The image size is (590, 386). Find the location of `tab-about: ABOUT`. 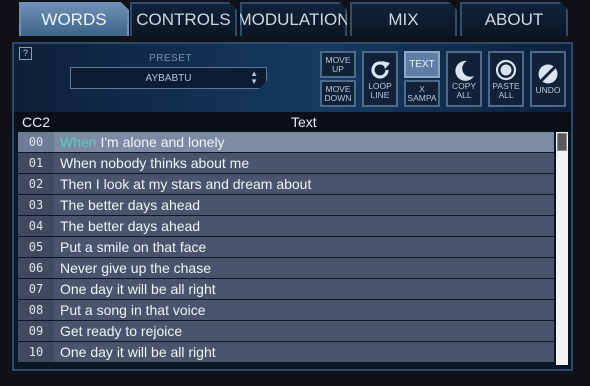

tab-about: ABOUT is located at coordinates (514, 19).